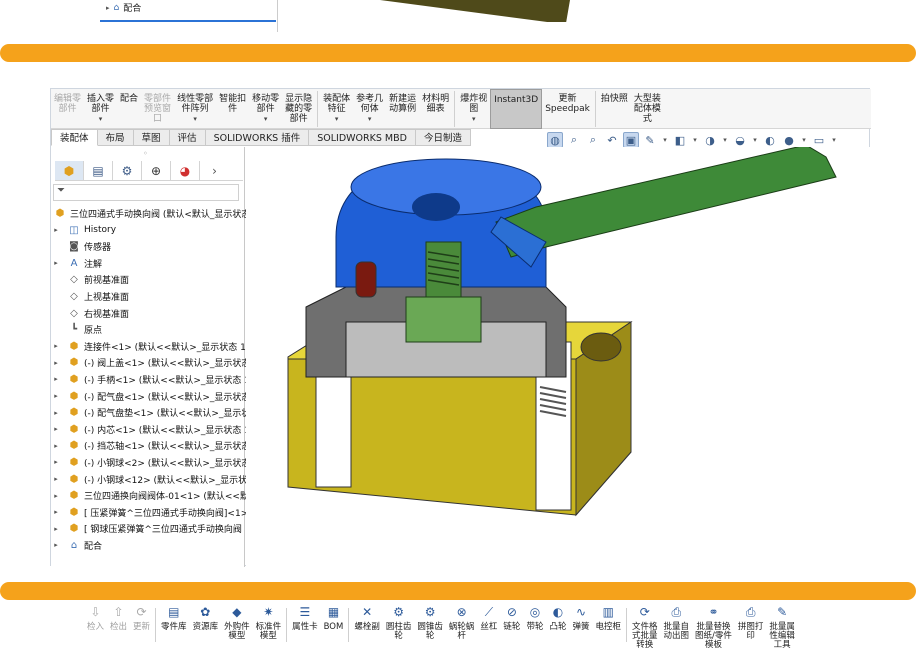 This screenshot has height=650, width=916. What do you see at coordinates (76, 545) in the screenshot?
I see `tree-node-mates: ▸ ⌂ 配合` at bounding box center [76, 545].